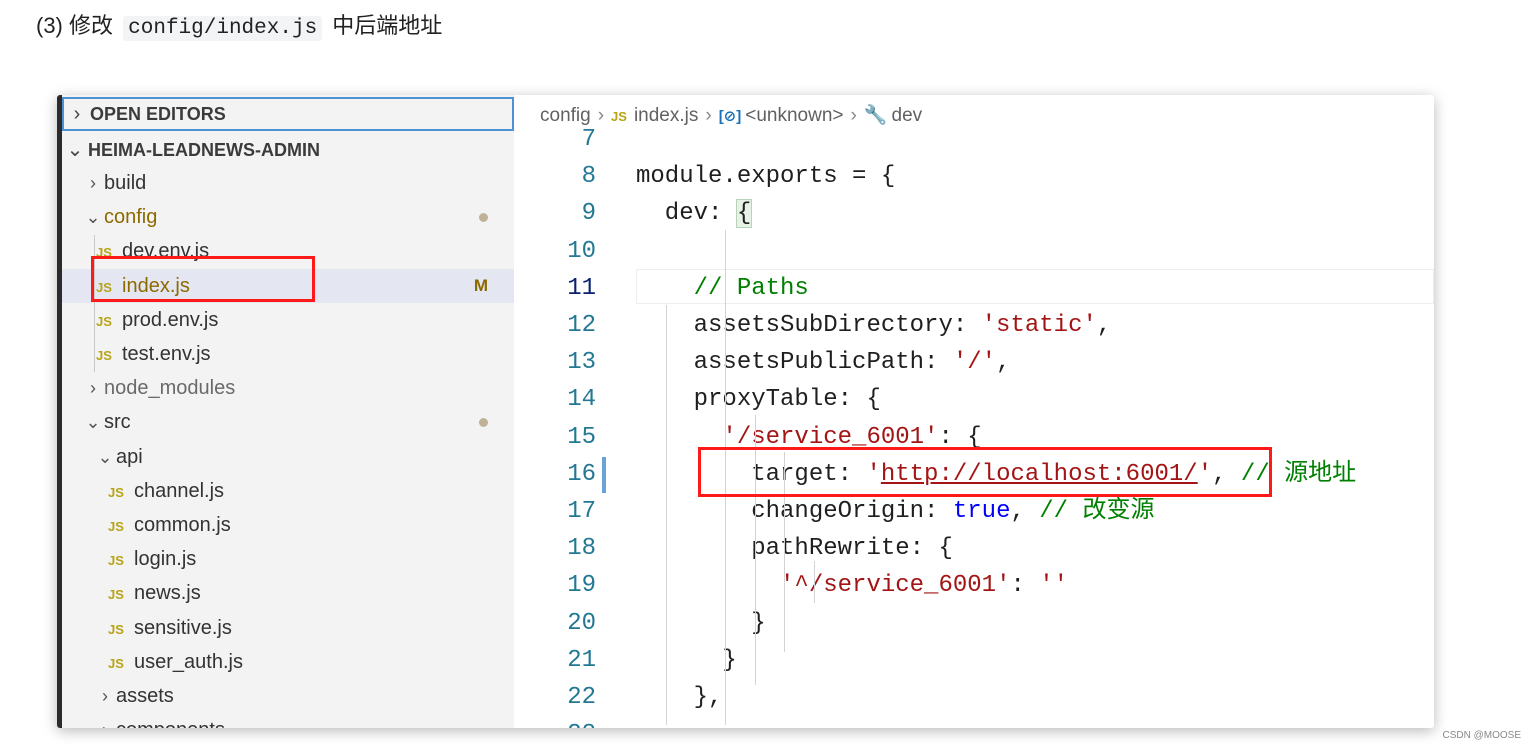  What do you see at coordinates (170, 723) in the screenshot?
I see `tree-item-label: components` at bounding box center [170, 723].